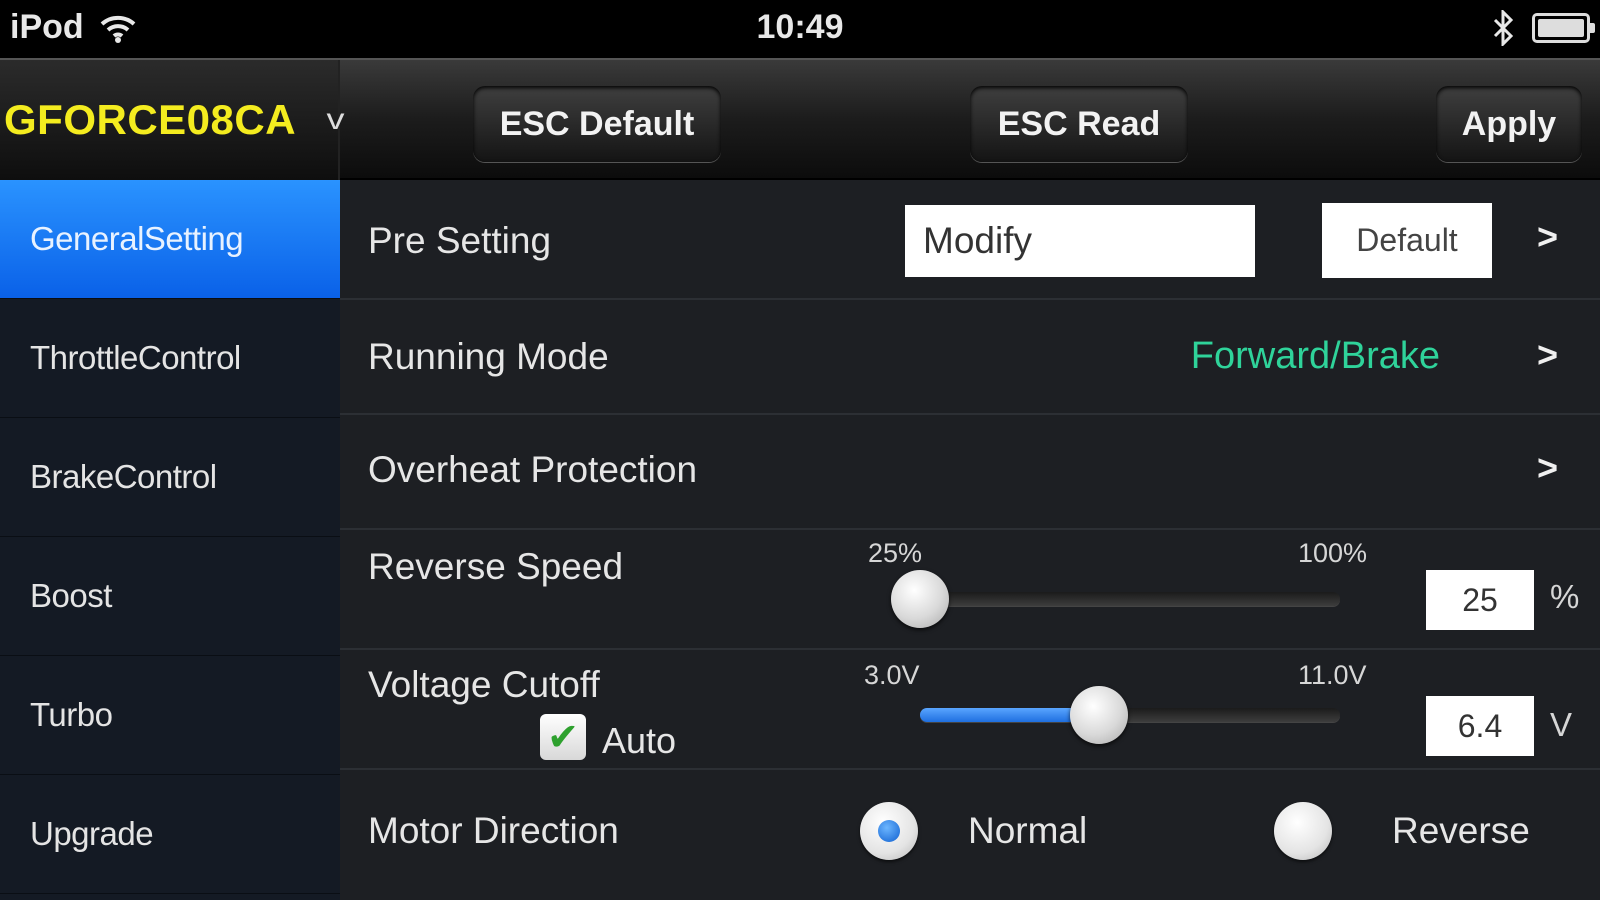 The width and height of the screenshot is (1600, 900). Describe the element at coordinates (1303, 831) in the screenshot. I see `radio-reverse` at that location.